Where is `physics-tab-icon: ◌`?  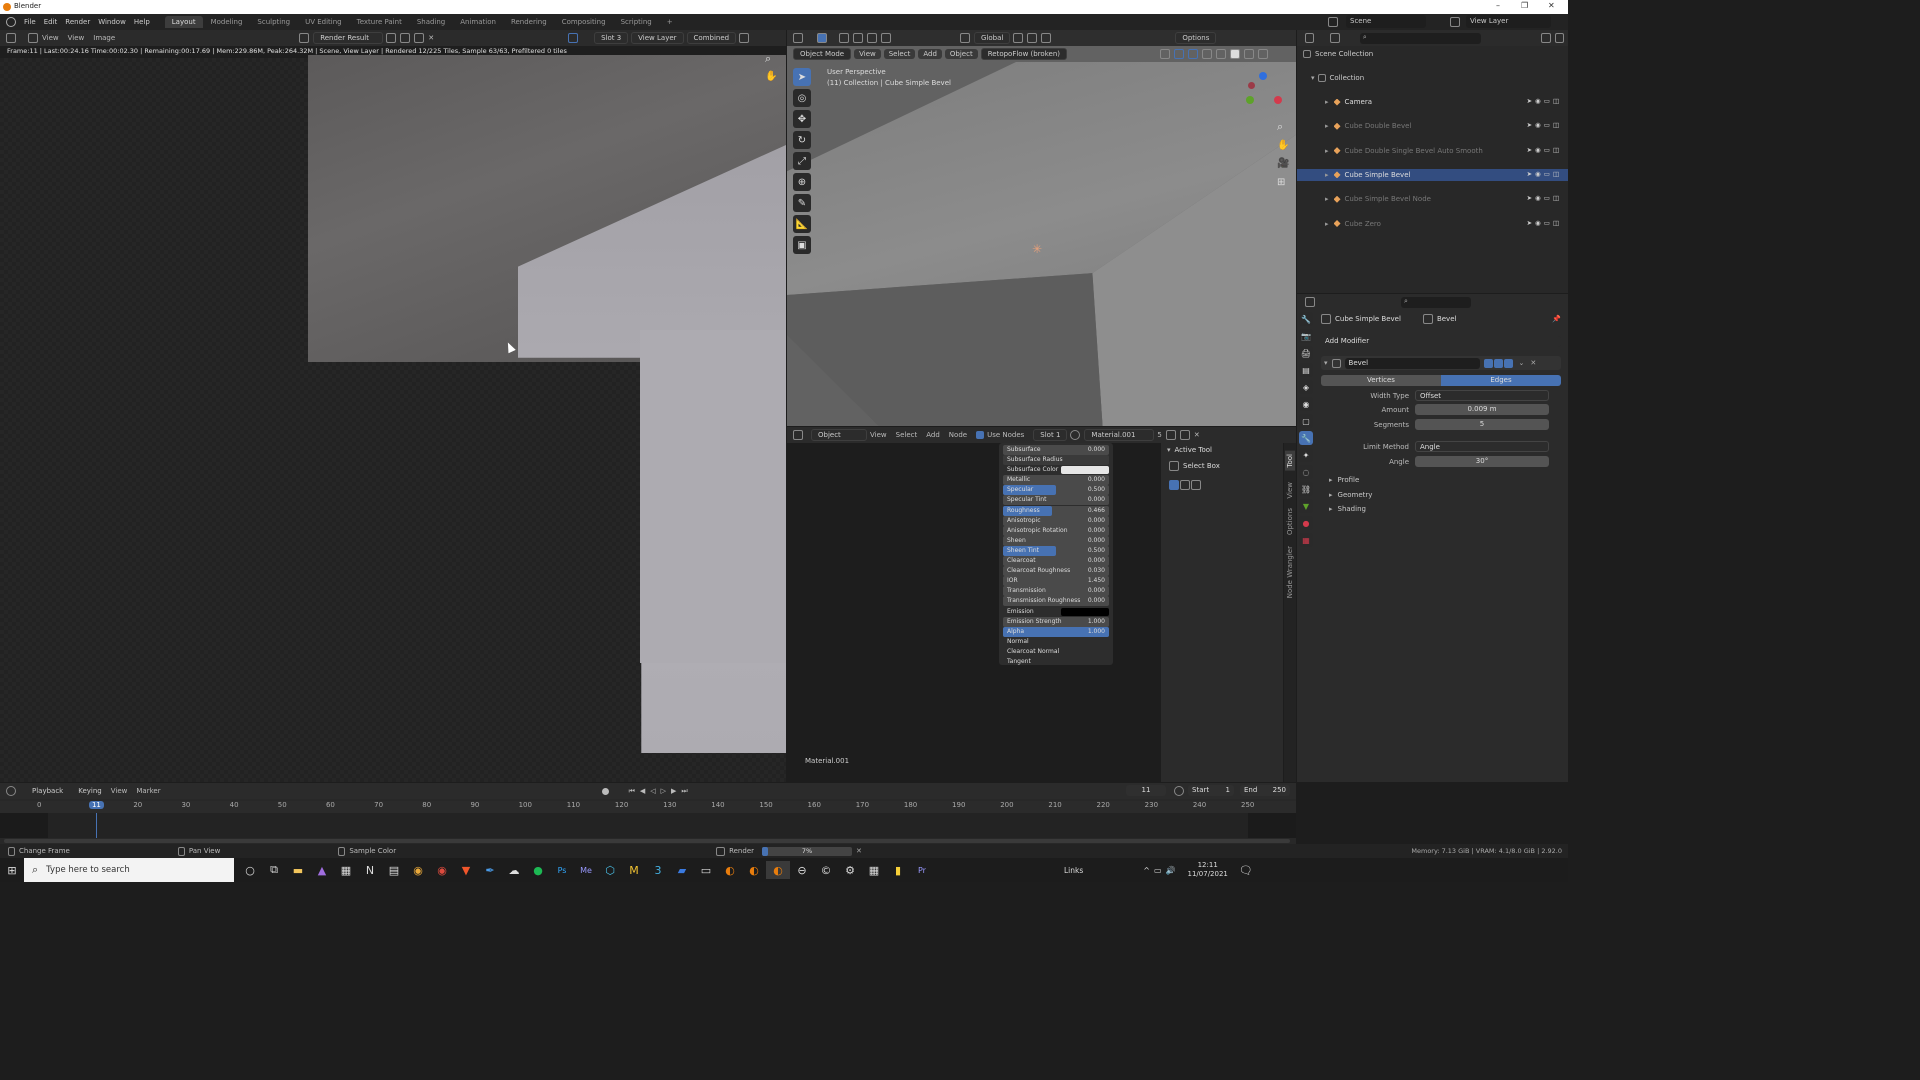
physics-tab-icon: ◌ is located at coordinates (1306, 472).